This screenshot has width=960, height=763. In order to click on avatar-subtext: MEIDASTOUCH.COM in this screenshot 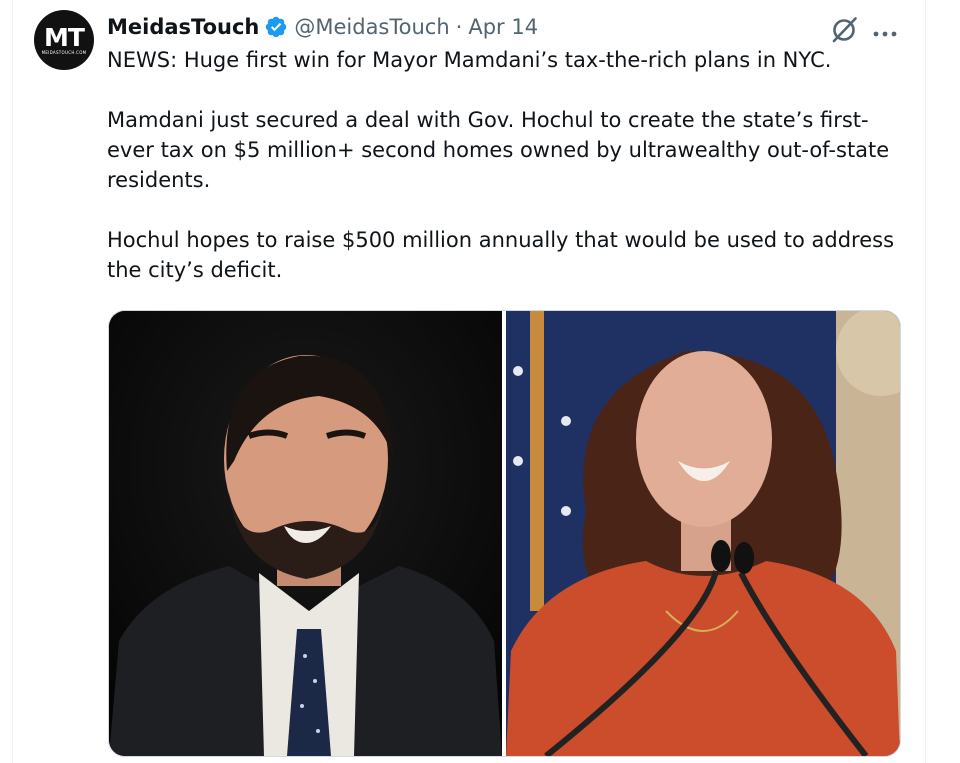, I will do `click(64, 52)`.